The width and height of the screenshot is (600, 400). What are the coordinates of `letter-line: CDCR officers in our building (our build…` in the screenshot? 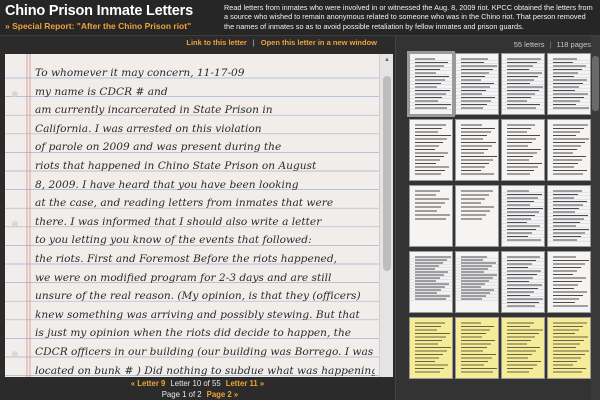 It's located at (204, 351).